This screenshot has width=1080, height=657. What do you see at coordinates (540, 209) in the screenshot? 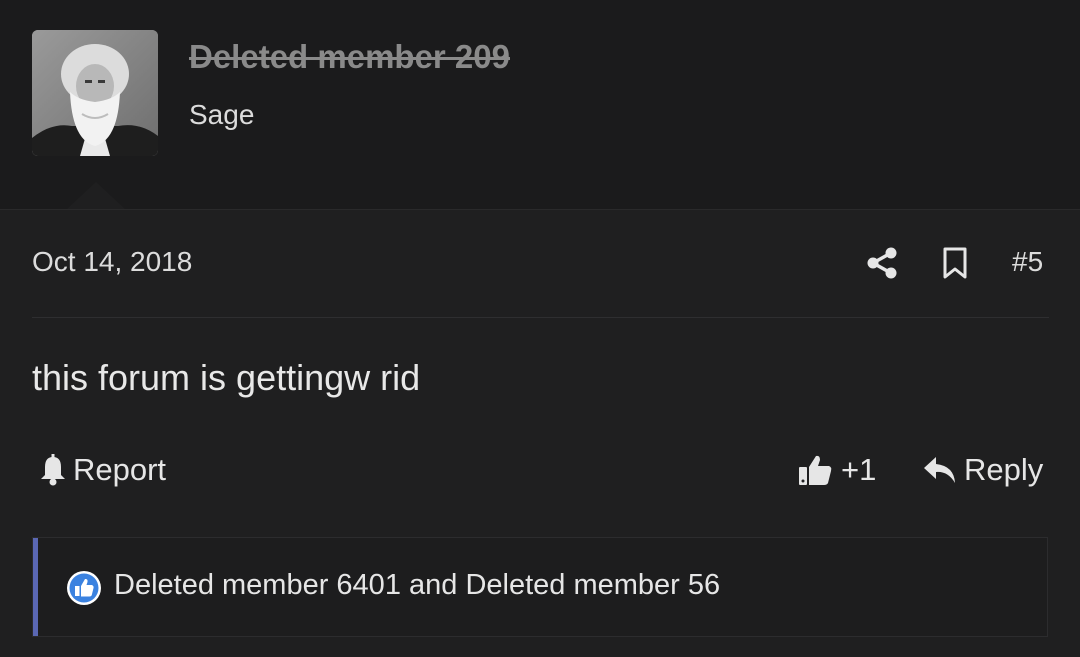
I see `header-divider` at bounding box center [540, 209].